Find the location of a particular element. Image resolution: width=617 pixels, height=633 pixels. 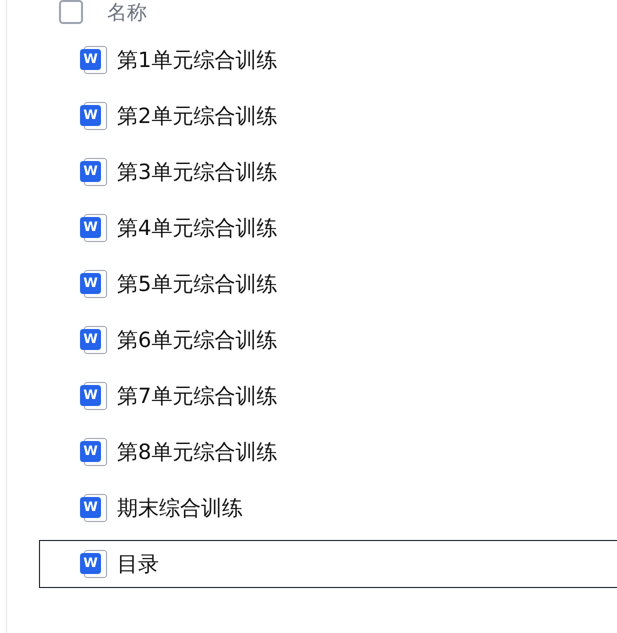

file-row: W 第3单元综合训练 is located at coordinates (328, 172).